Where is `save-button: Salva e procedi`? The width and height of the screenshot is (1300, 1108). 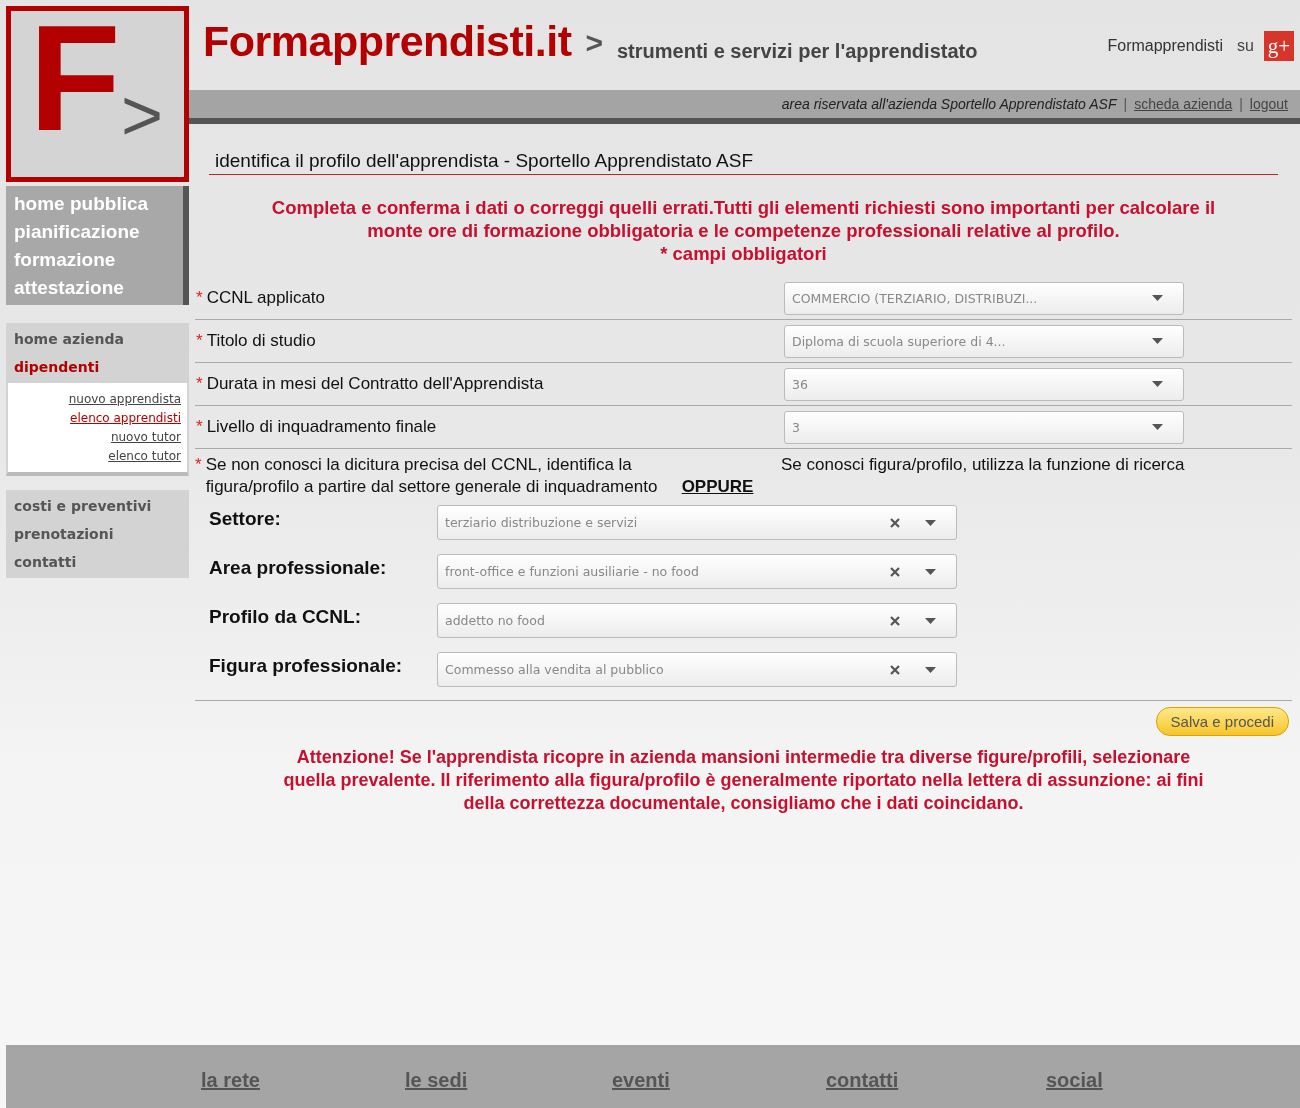 save-button: Salva e procedi is located at coordinates (1222, 721).